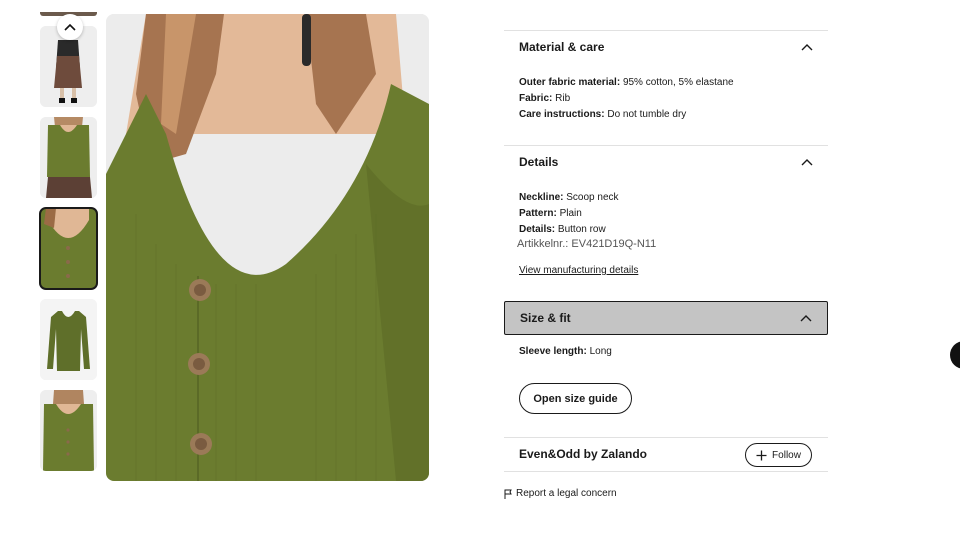  I want to click on accordion-title: Size & fit, so click(545, 318).